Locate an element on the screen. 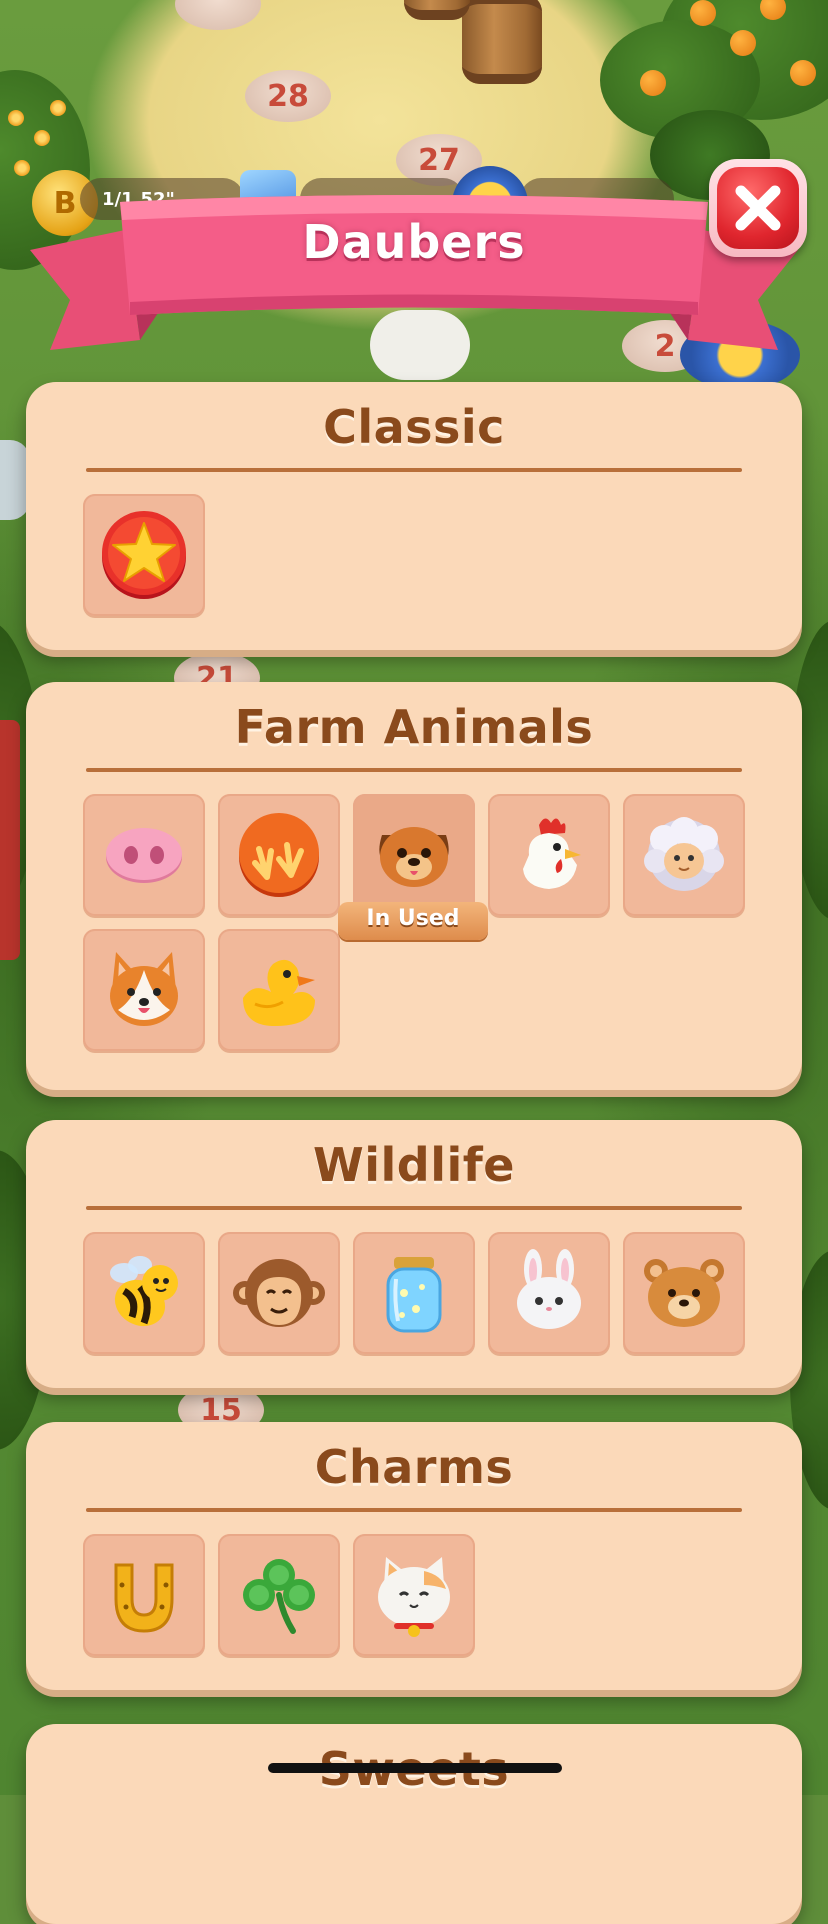 The image size is (828, 1924). dauber-duck is located at coordinates (279, 990).